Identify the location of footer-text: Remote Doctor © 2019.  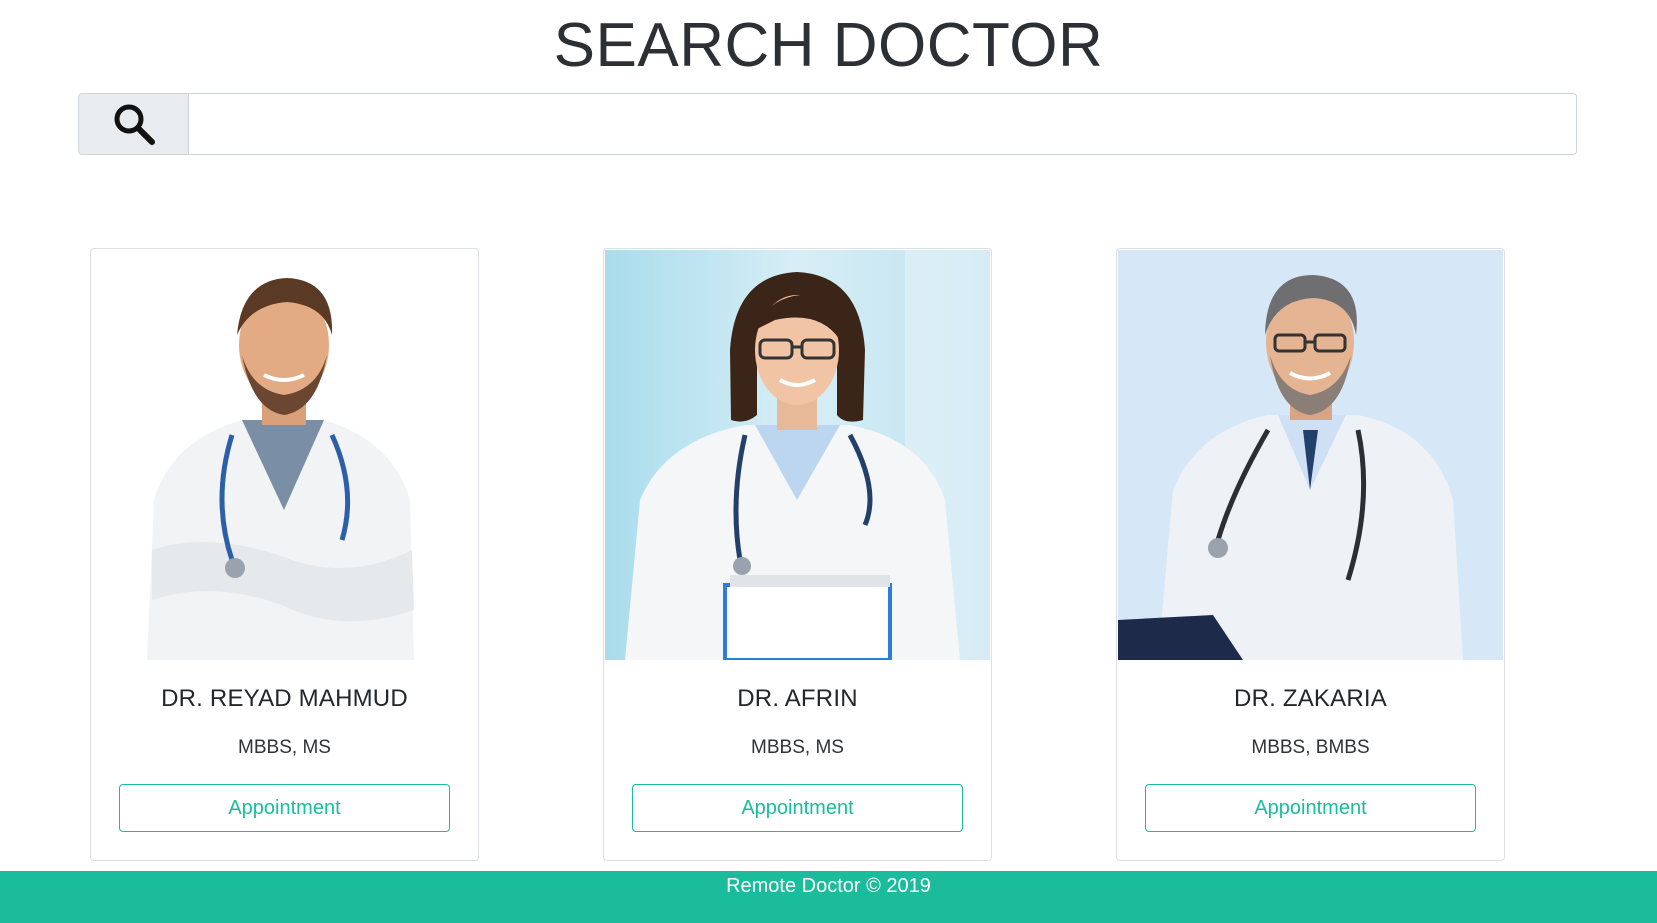
(828, 886).